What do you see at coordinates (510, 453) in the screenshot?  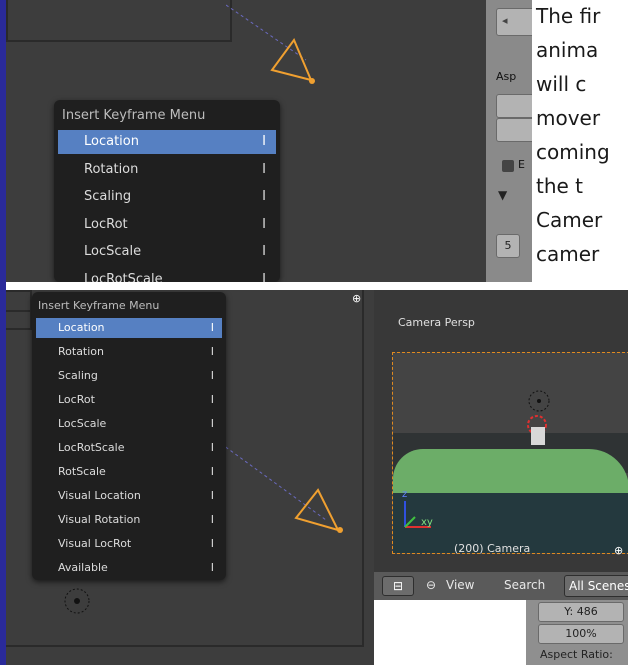 I see `camera-frame: z xy` at bounding box center [510, 453].